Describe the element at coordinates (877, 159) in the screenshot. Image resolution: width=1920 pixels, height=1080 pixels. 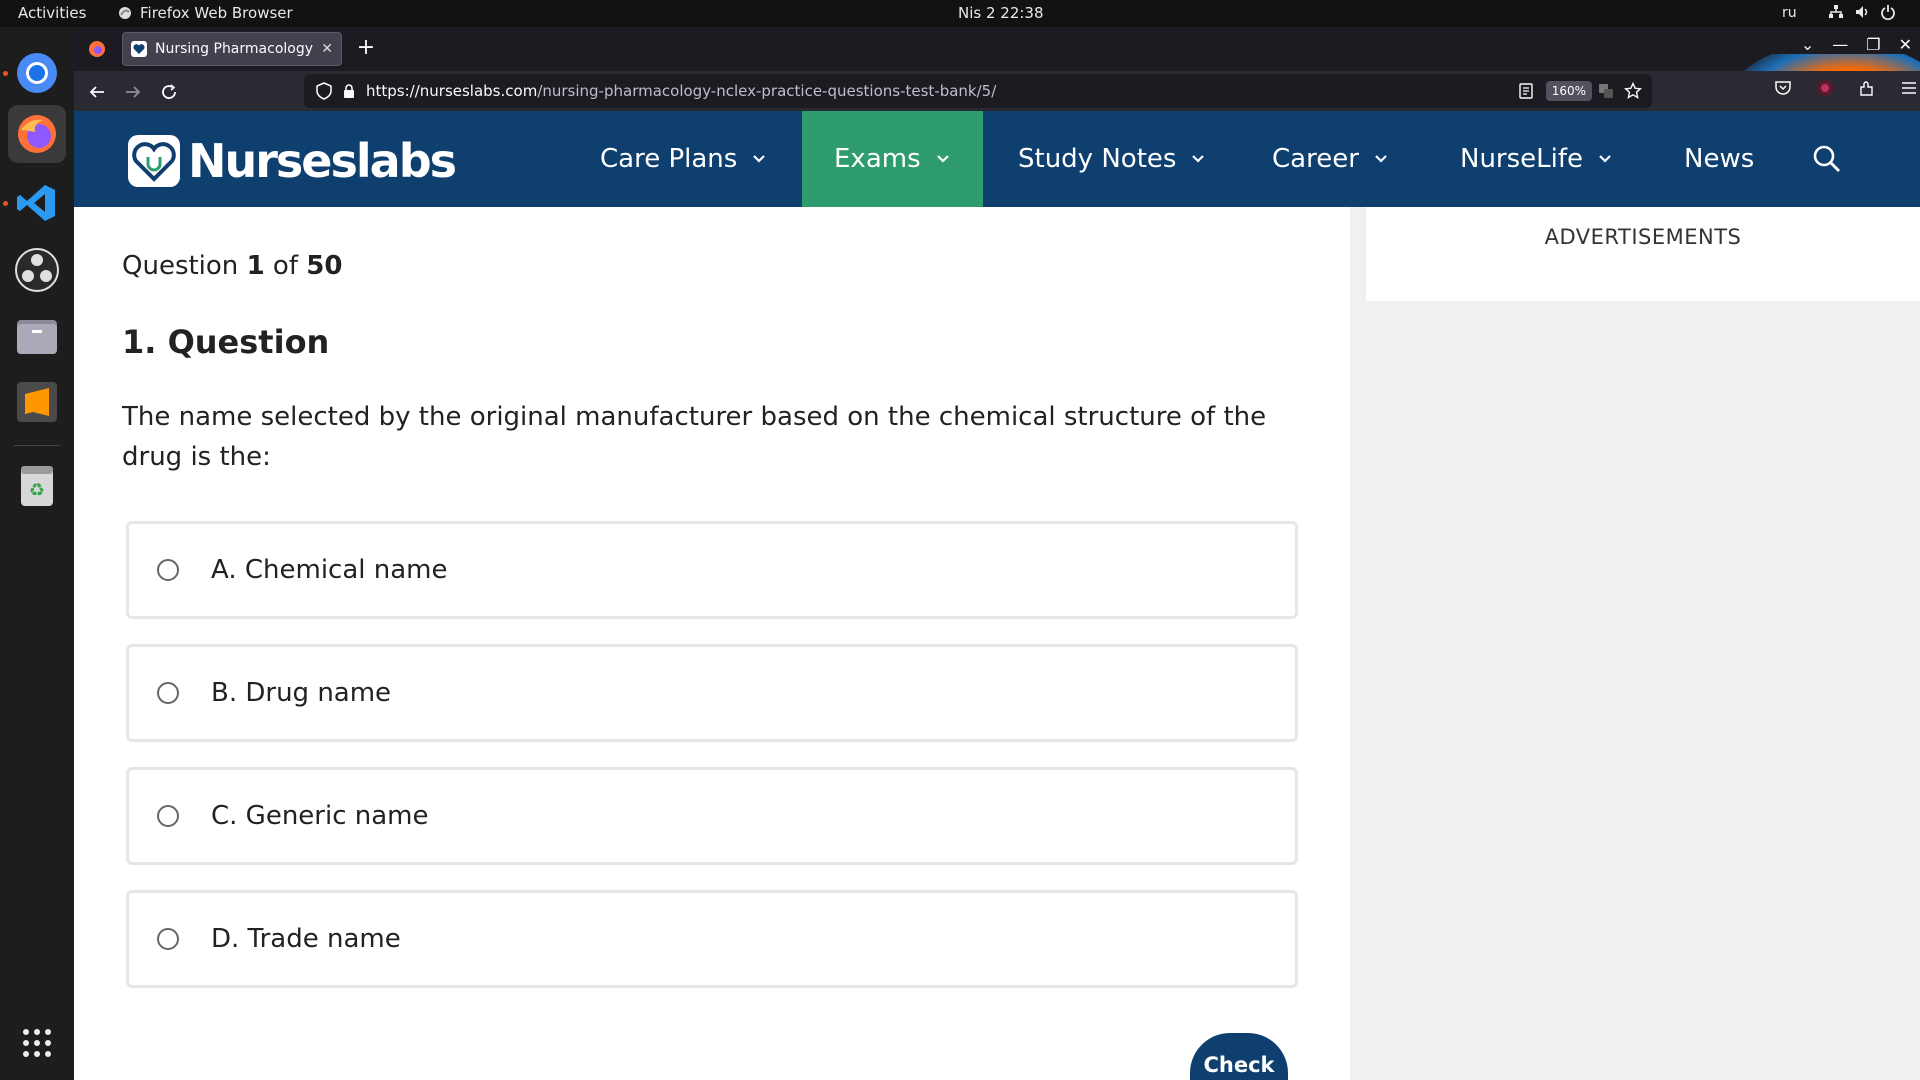
I see `nav-label: Exams` at that location.